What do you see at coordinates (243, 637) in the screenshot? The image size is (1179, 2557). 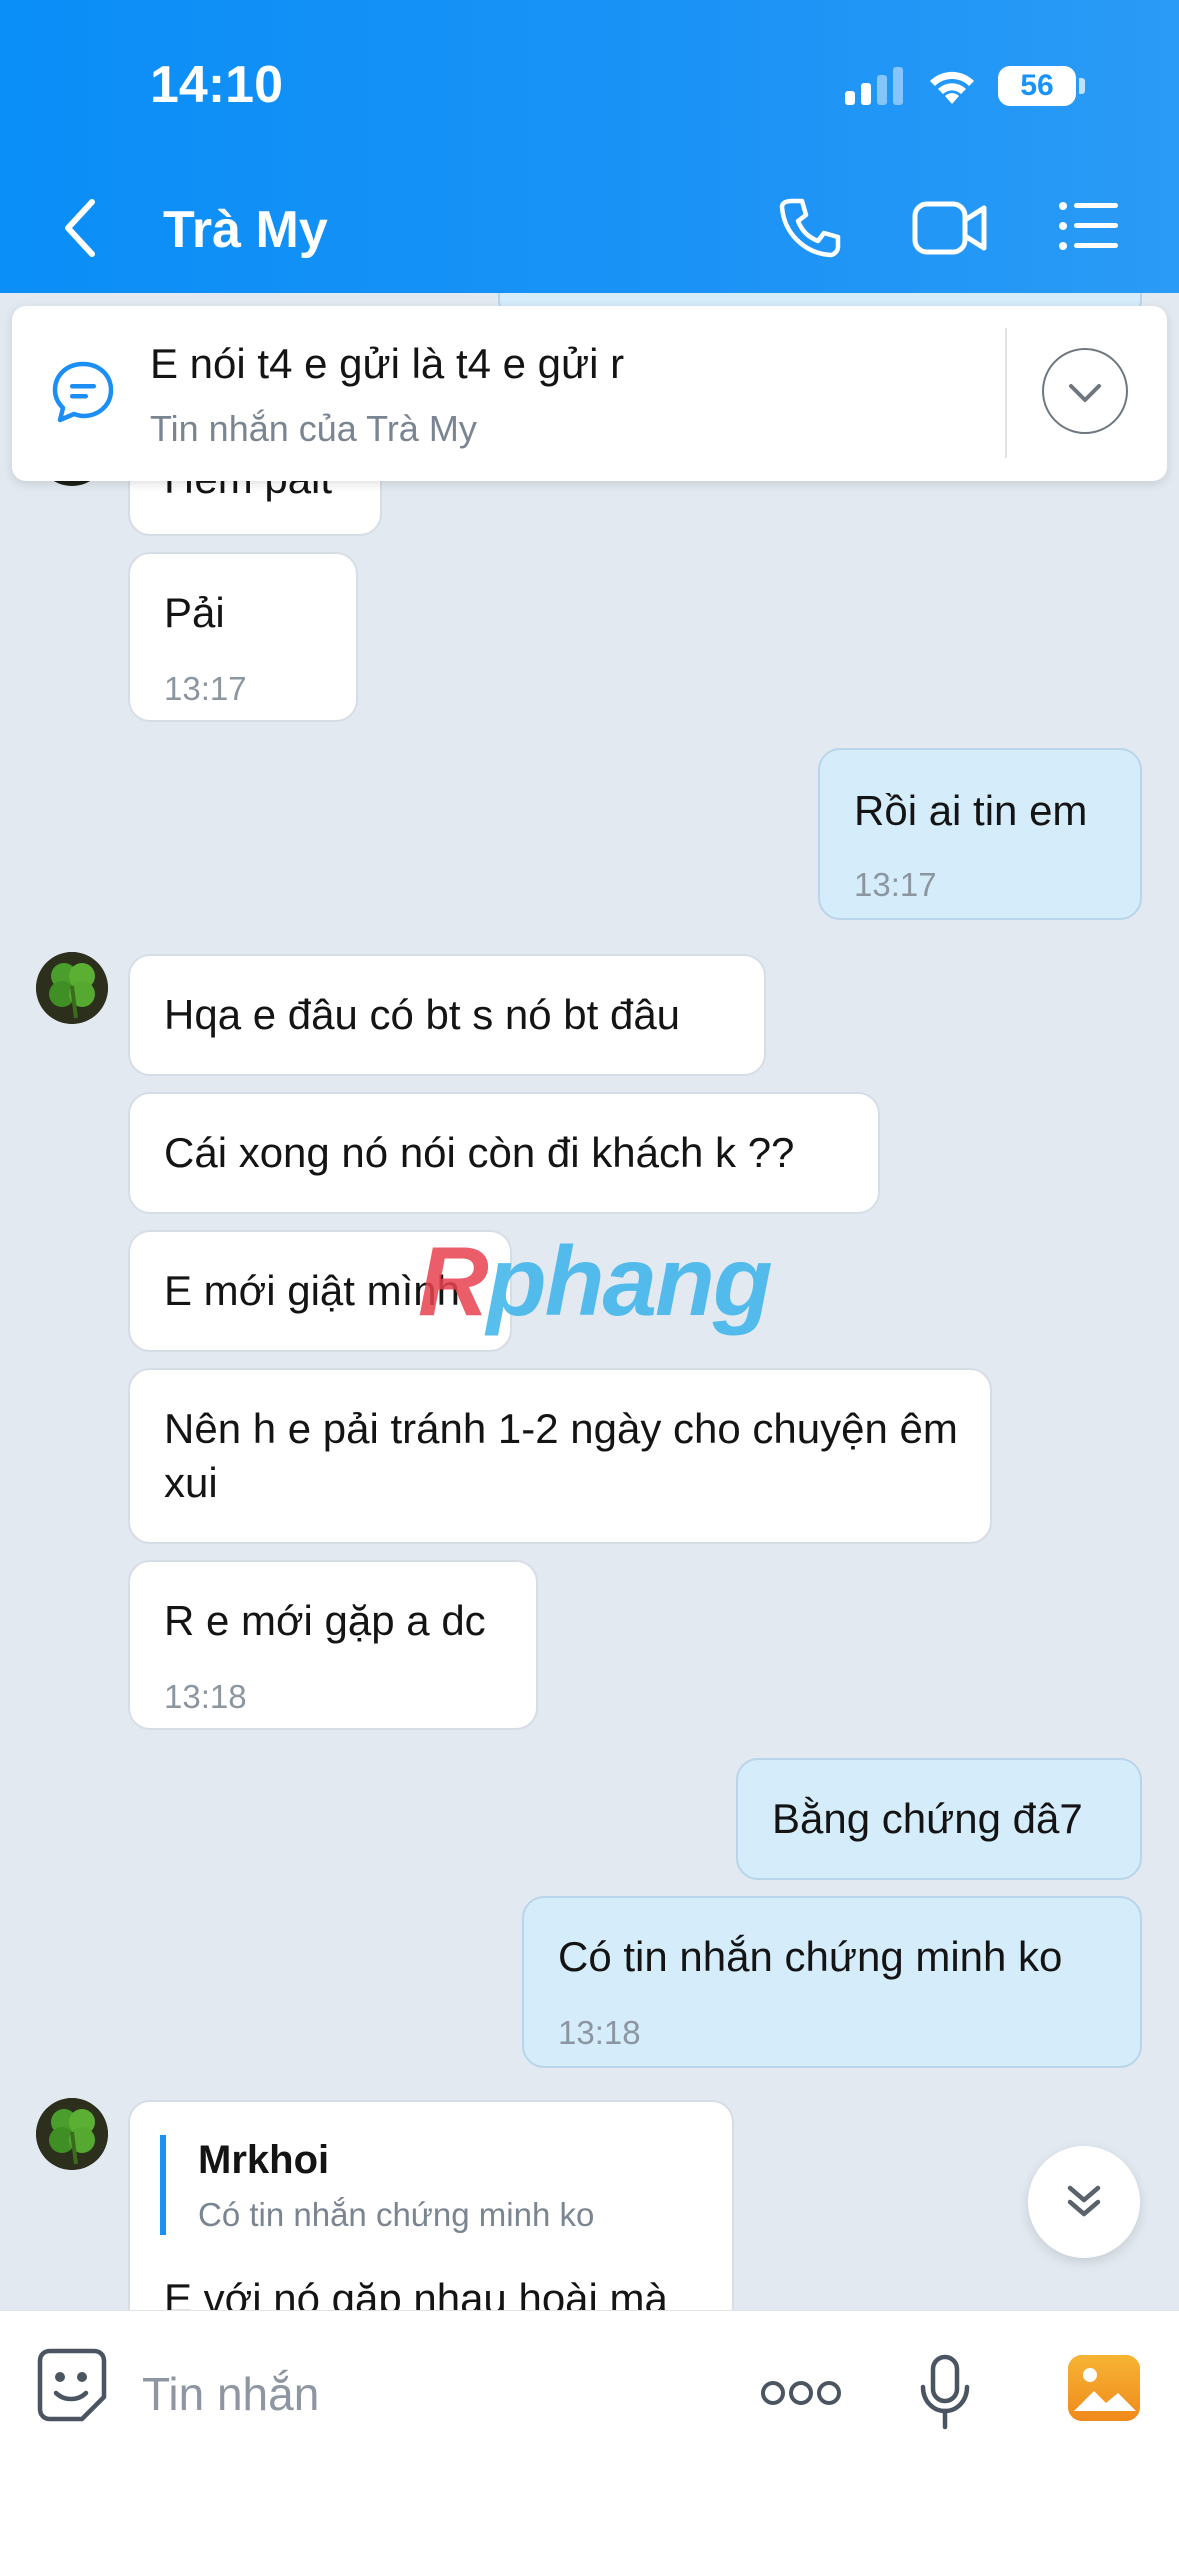 I see `message-bubble-incoming: Pải 13:17` at bounding box center [243, 637].